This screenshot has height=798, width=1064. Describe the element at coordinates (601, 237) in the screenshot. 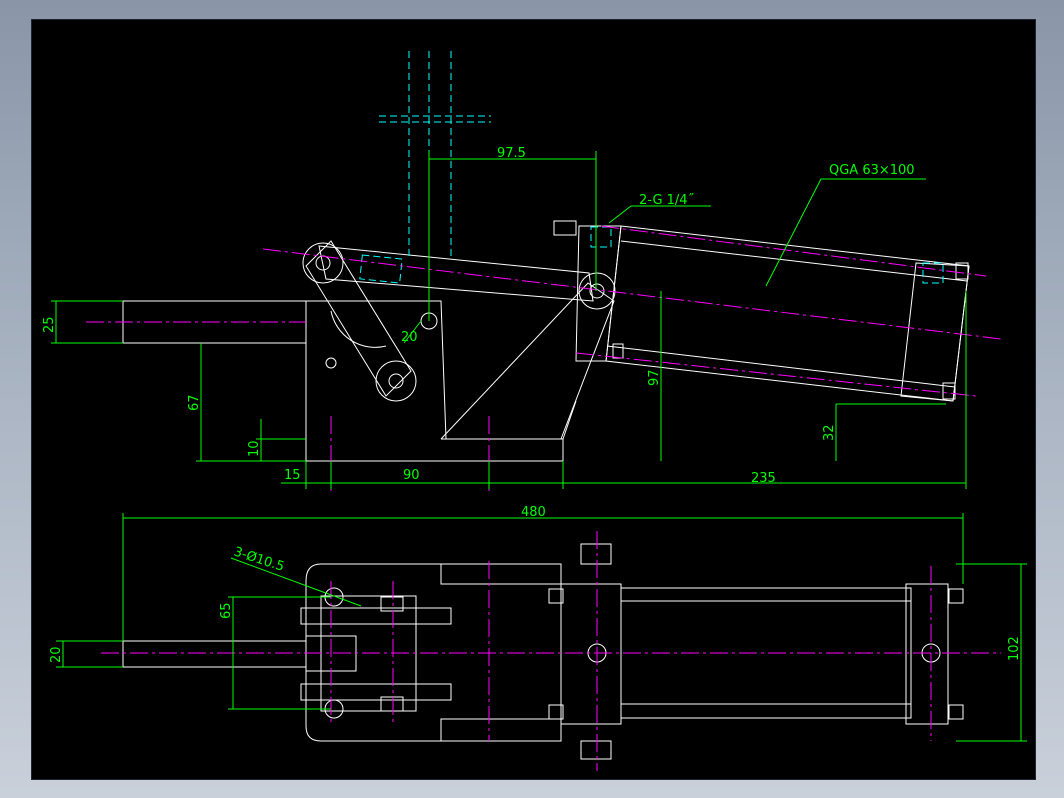

I see `hidden-port-front` at that location.